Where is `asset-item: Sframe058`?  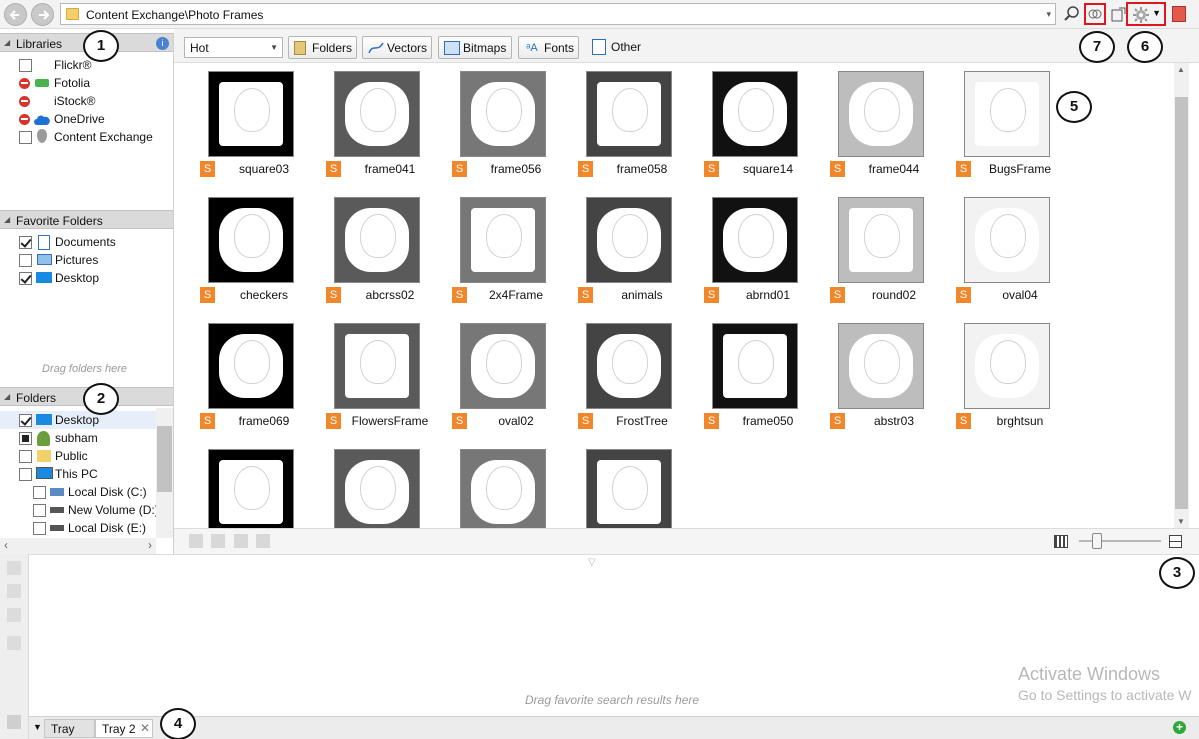 asset-item: Sframe058 is located at coordinates (615, 126).